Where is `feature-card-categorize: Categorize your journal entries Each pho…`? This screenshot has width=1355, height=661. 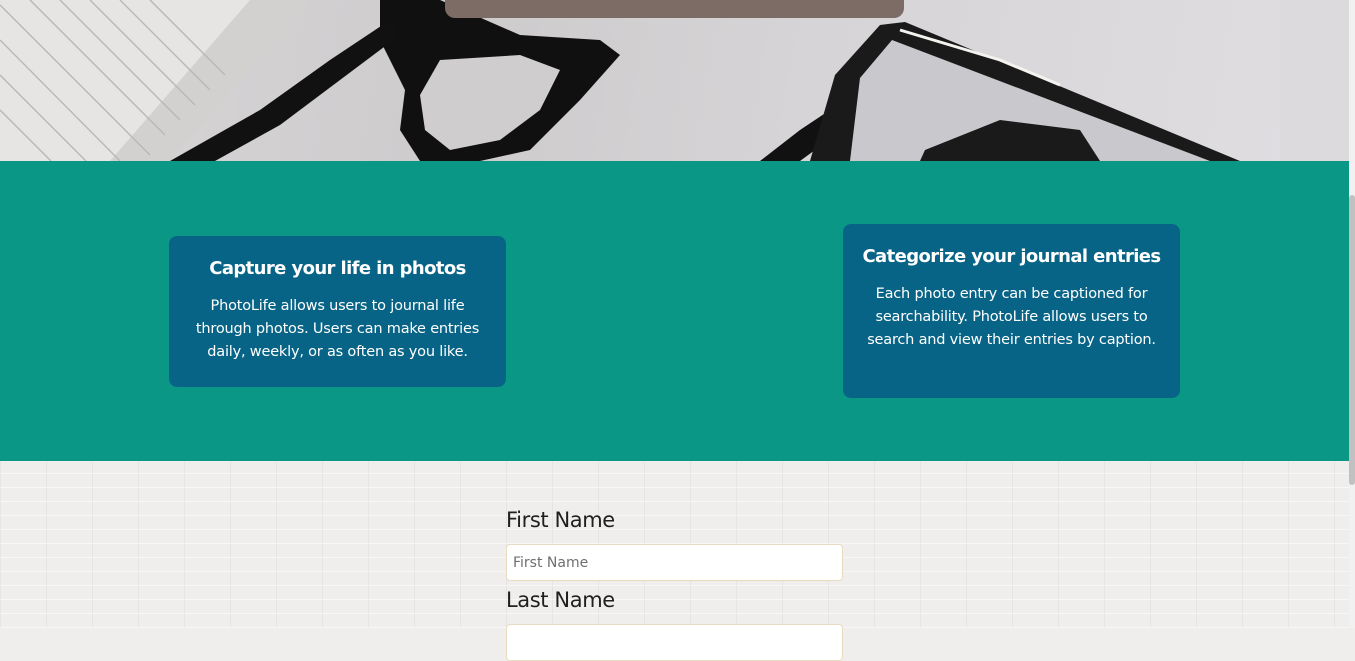
feature-card-categorize: Categorize your journal entries Each pho… is located at coordinates (1011, 311).